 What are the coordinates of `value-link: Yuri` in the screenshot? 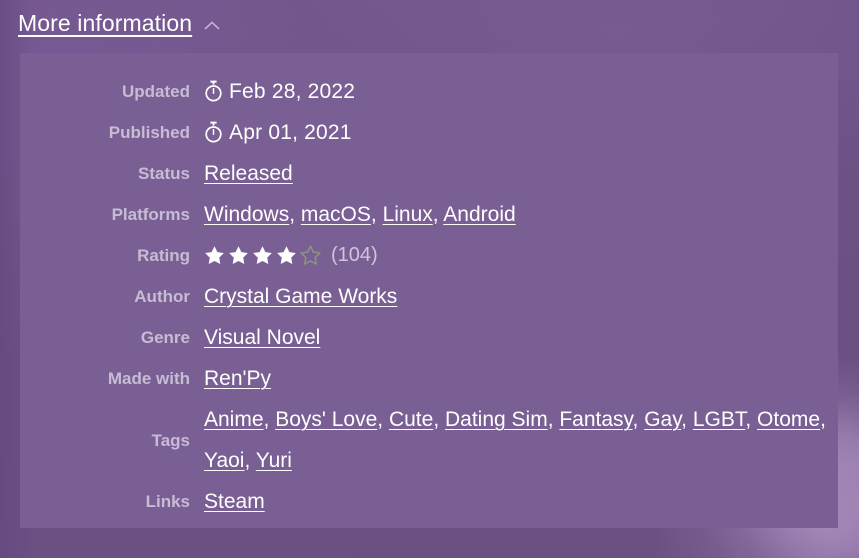 It's located at (274, 460).